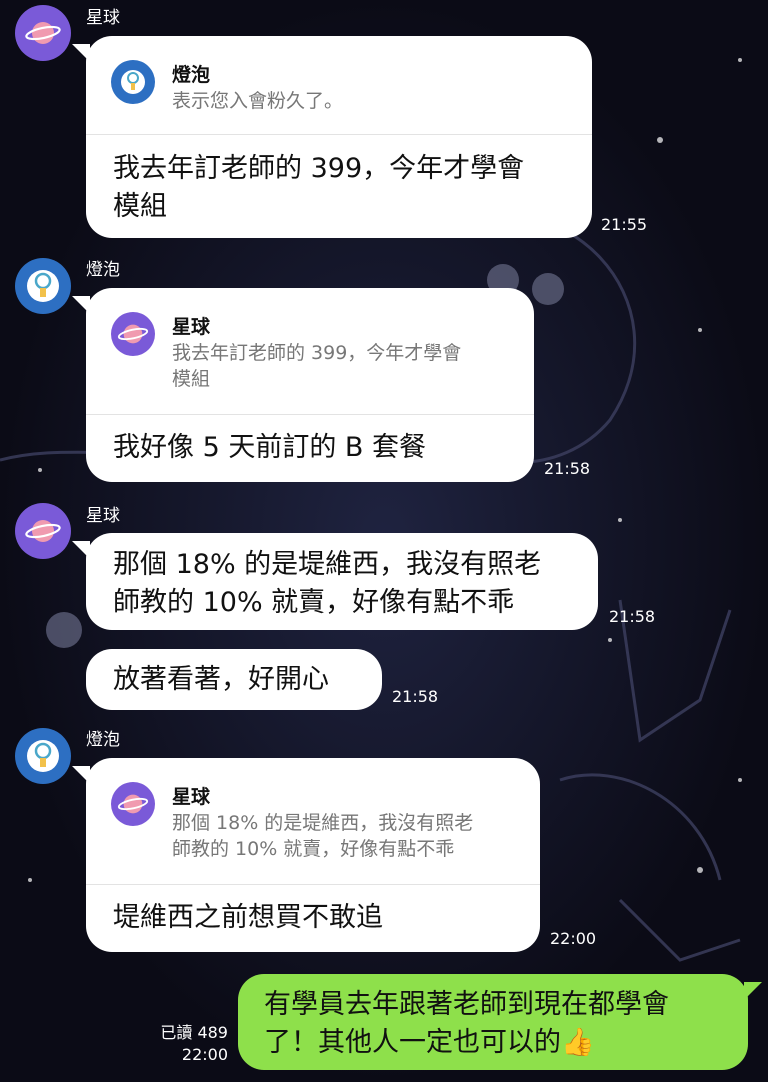  Describe the element at coordinates (313, 849) in the screenshot. I see `quote-text-line: 師教的 10% 就賣，好像有點不乖` at that location.